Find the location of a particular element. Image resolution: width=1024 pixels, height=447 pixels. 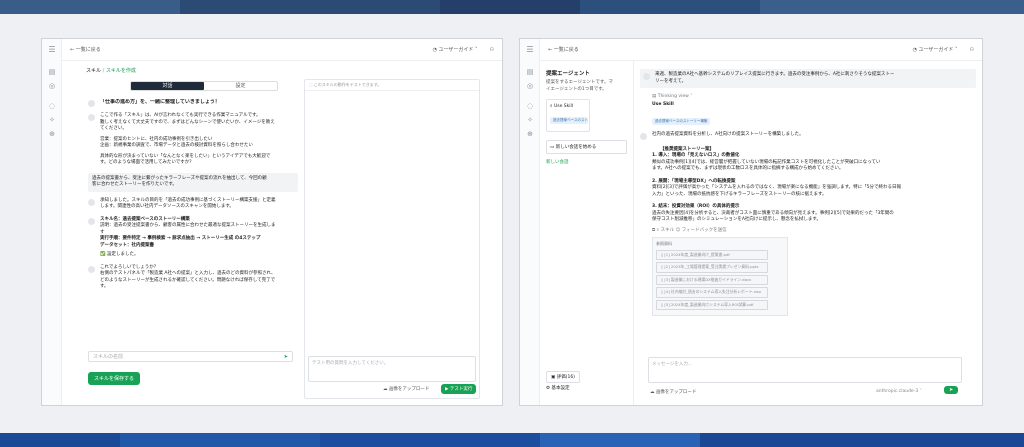

test-input-placeholder: テスト用の質問を入力してください。 is located at coordinates (350, 363).